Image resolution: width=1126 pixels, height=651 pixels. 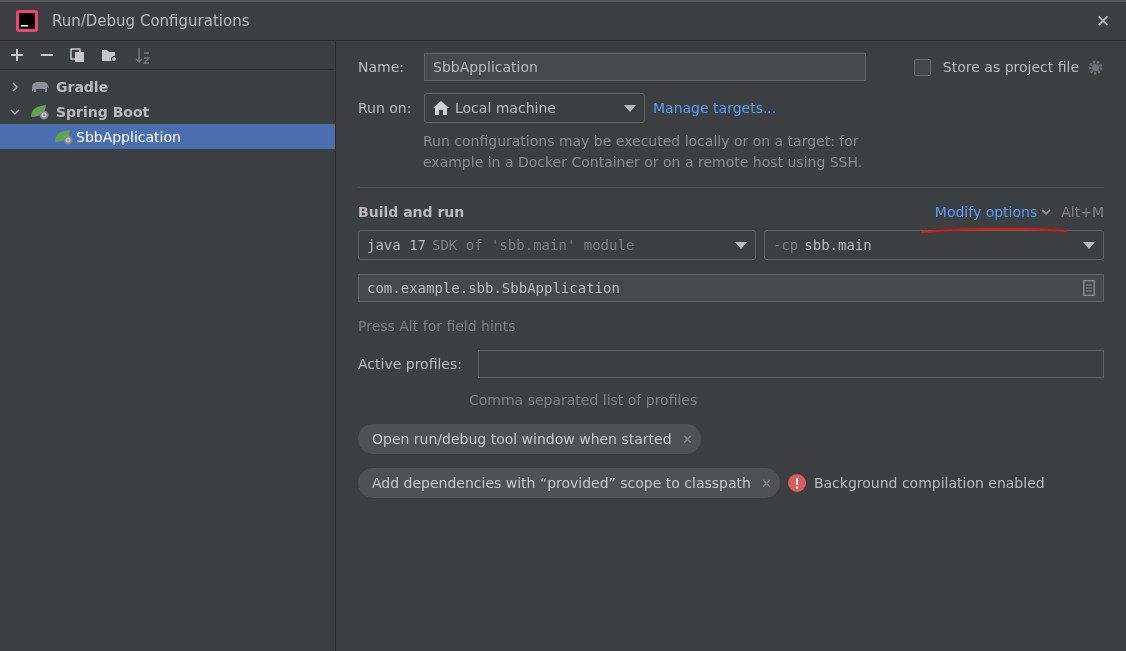 I want to click on classpath-dropdown: -cp sbb.main, so click(x=934, y=245).